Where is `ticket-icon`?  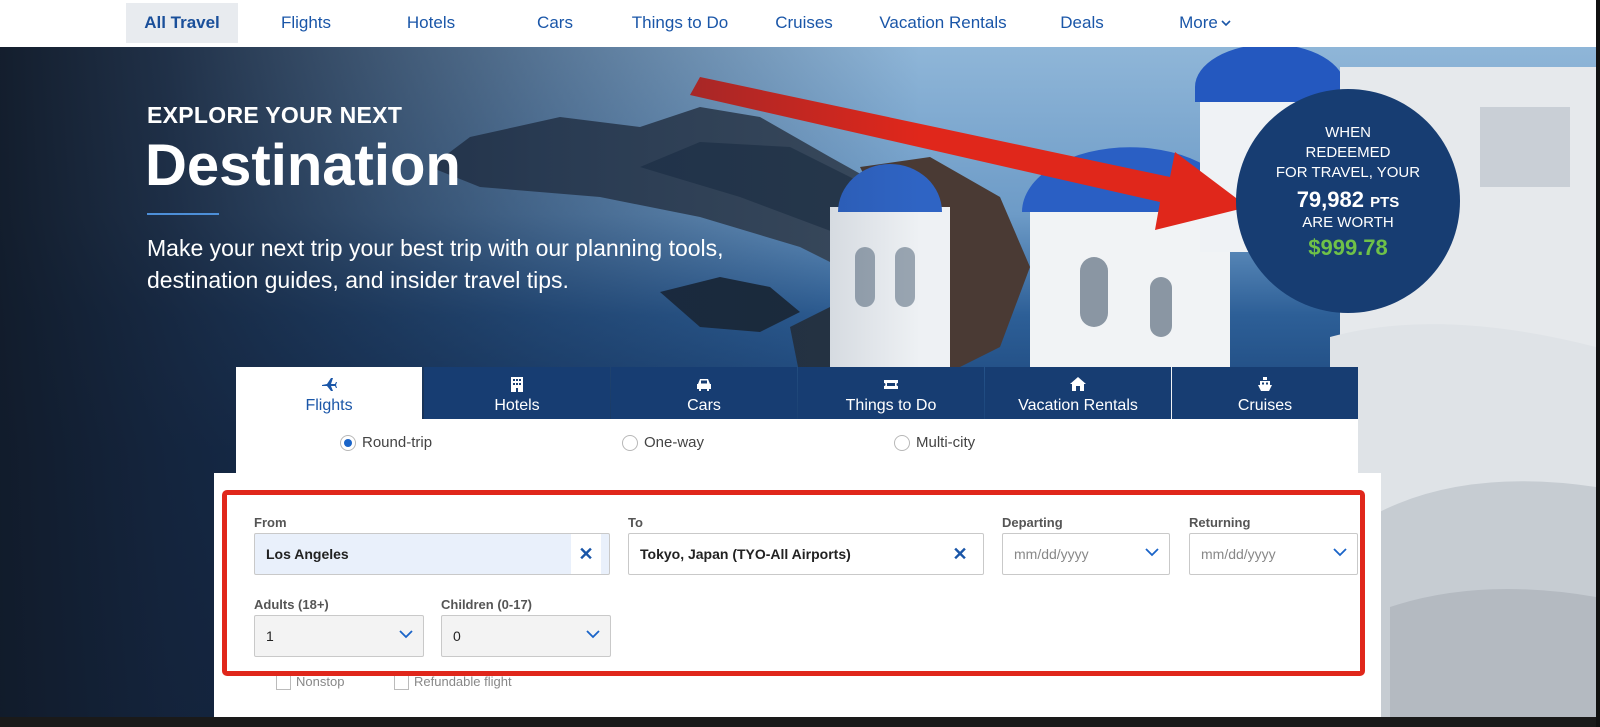
ticket-icon is located at coordinates (891, 385).